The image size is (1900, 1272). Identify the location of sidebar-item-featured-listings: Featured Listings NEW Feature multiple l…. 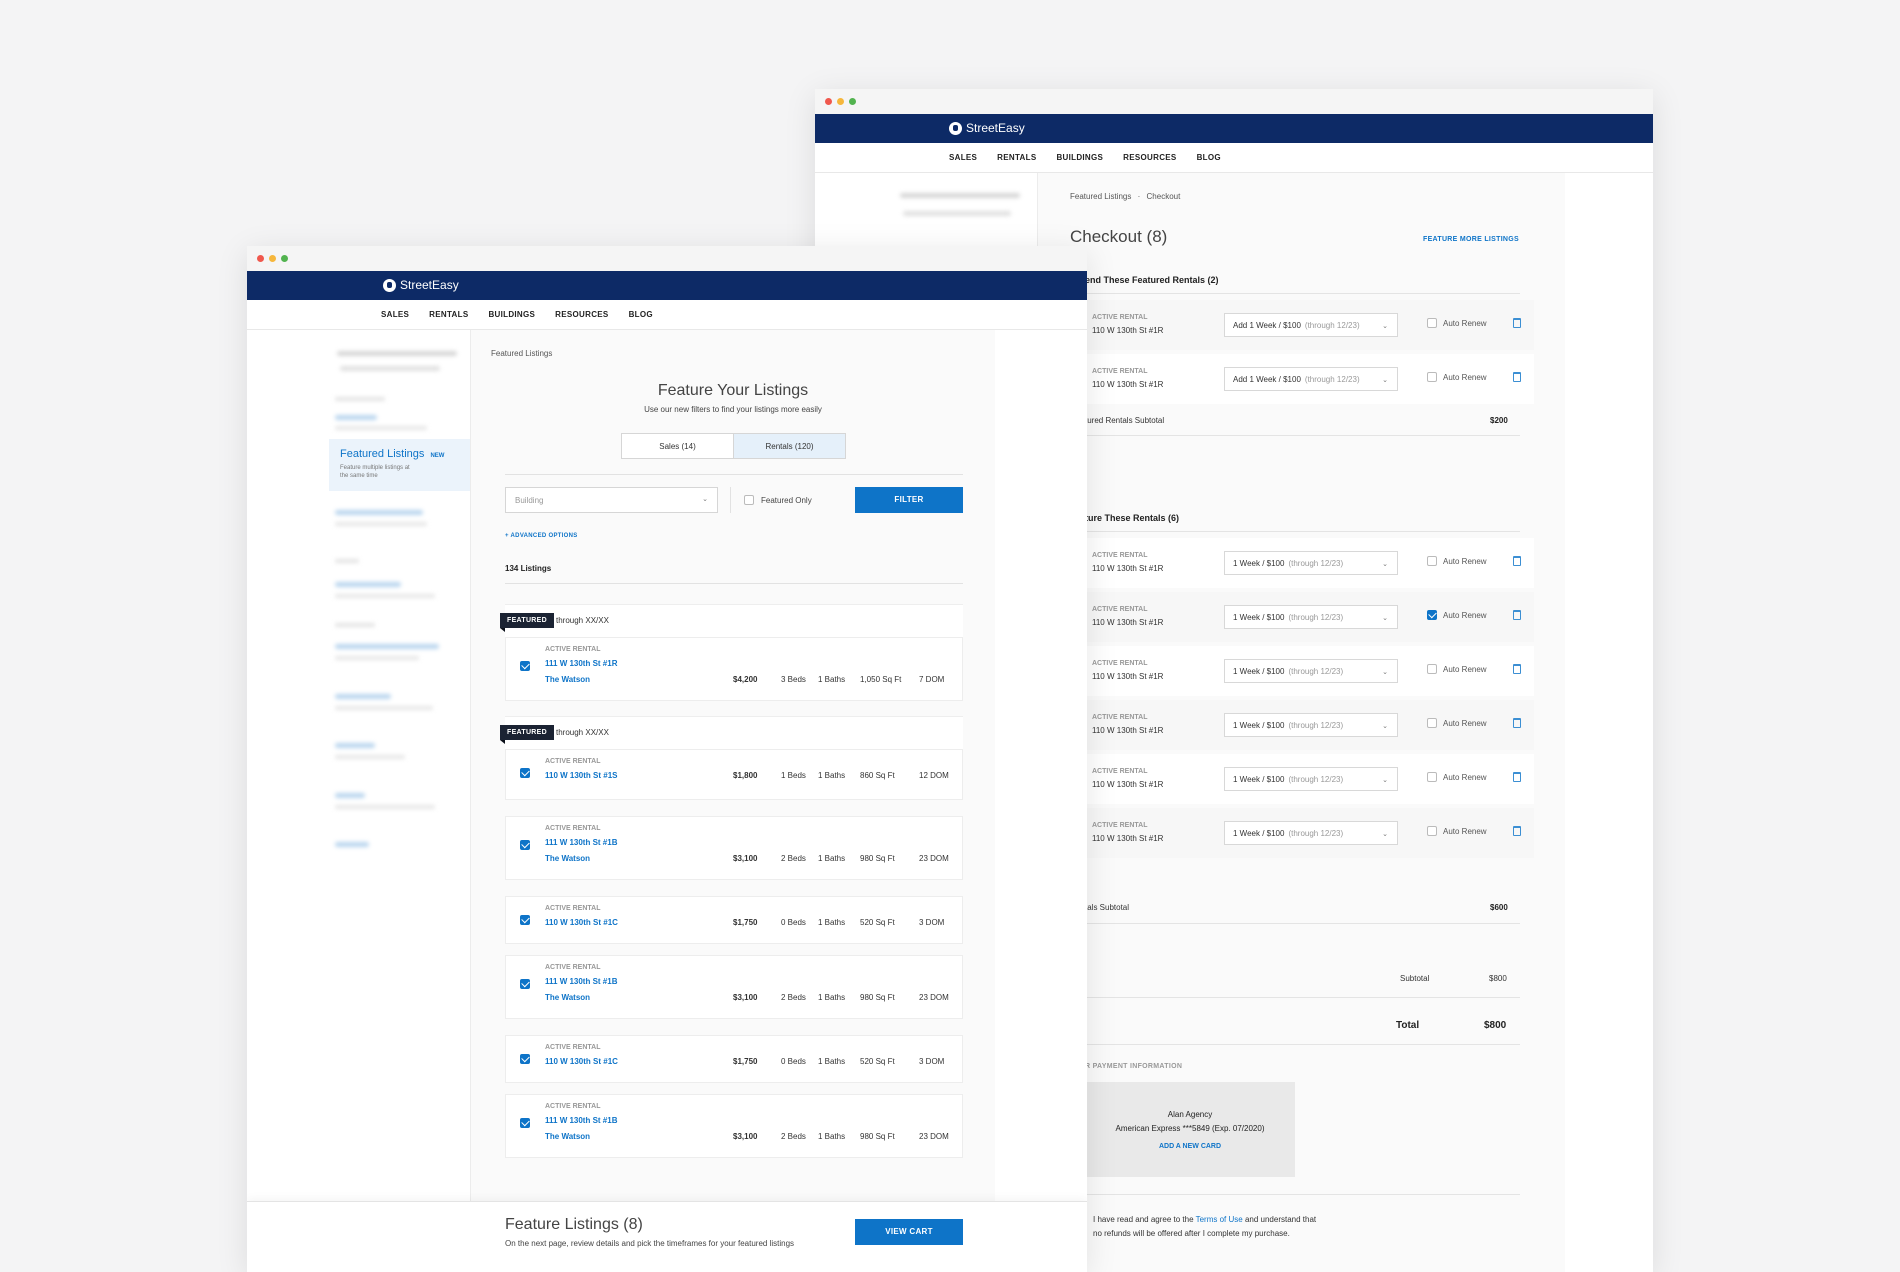
(399, 465).